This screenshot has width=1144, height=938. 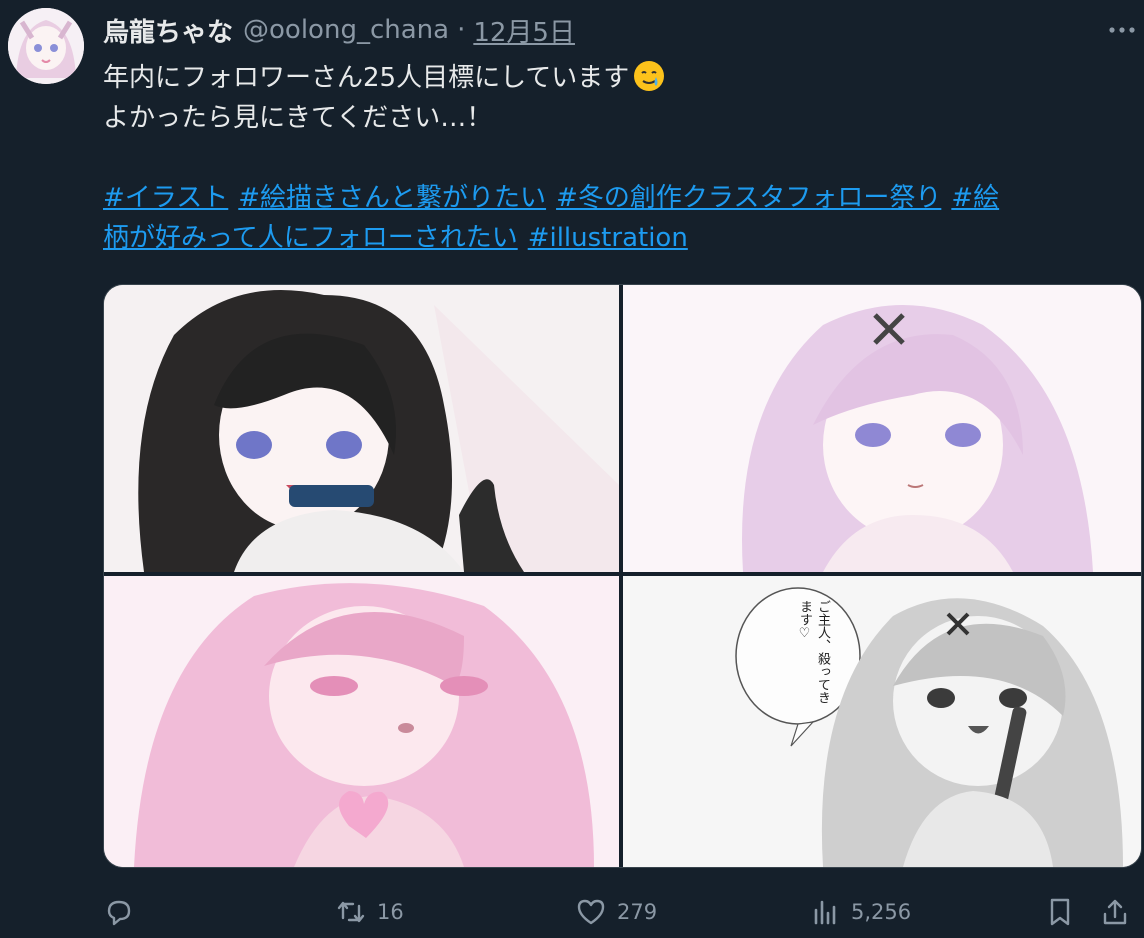 What do you see at coordinates (637, 912) in the screenshot?
I see `like-count: 279` at bounding box center [637, 912].